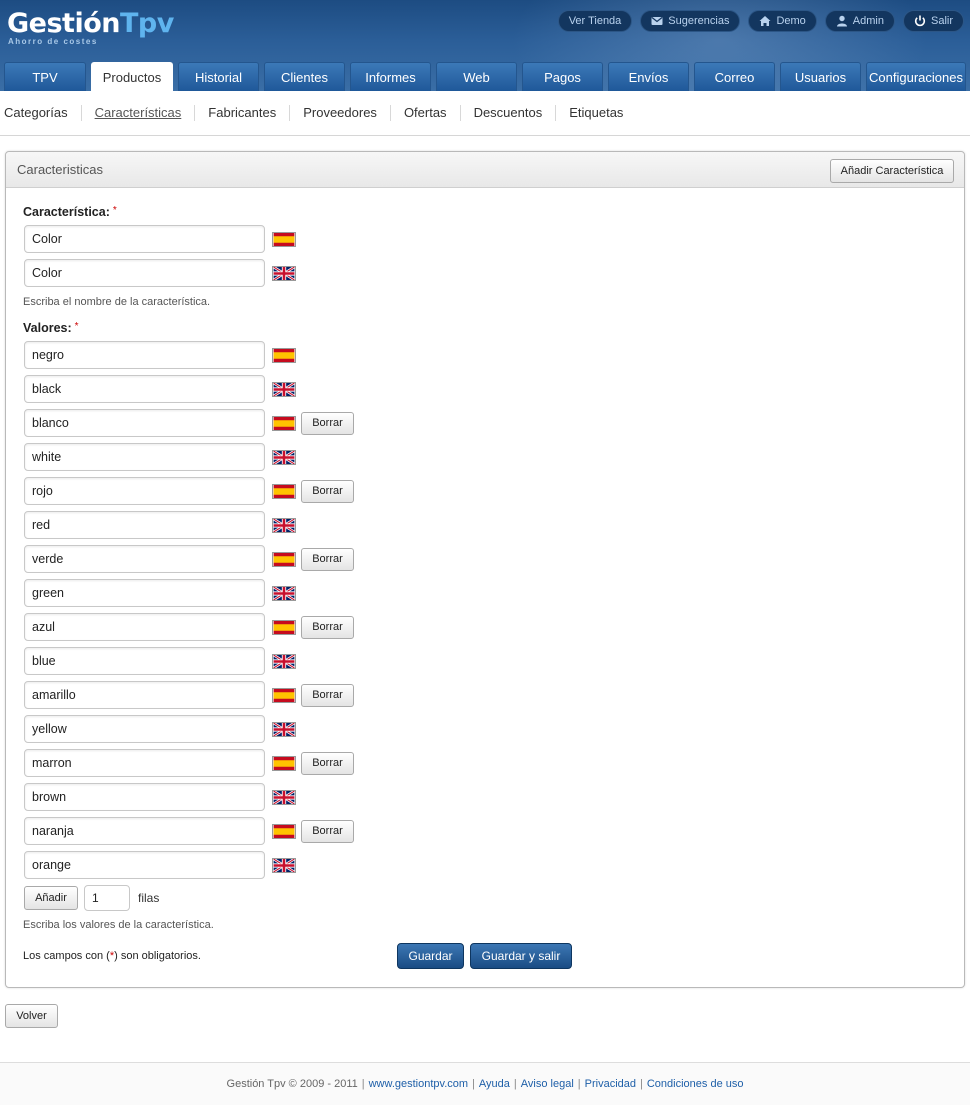 Image resolution: width=970 pixels, height=1105 pixels. I want to click on sugerencias-link: Sugerencias, so click(690, 21).